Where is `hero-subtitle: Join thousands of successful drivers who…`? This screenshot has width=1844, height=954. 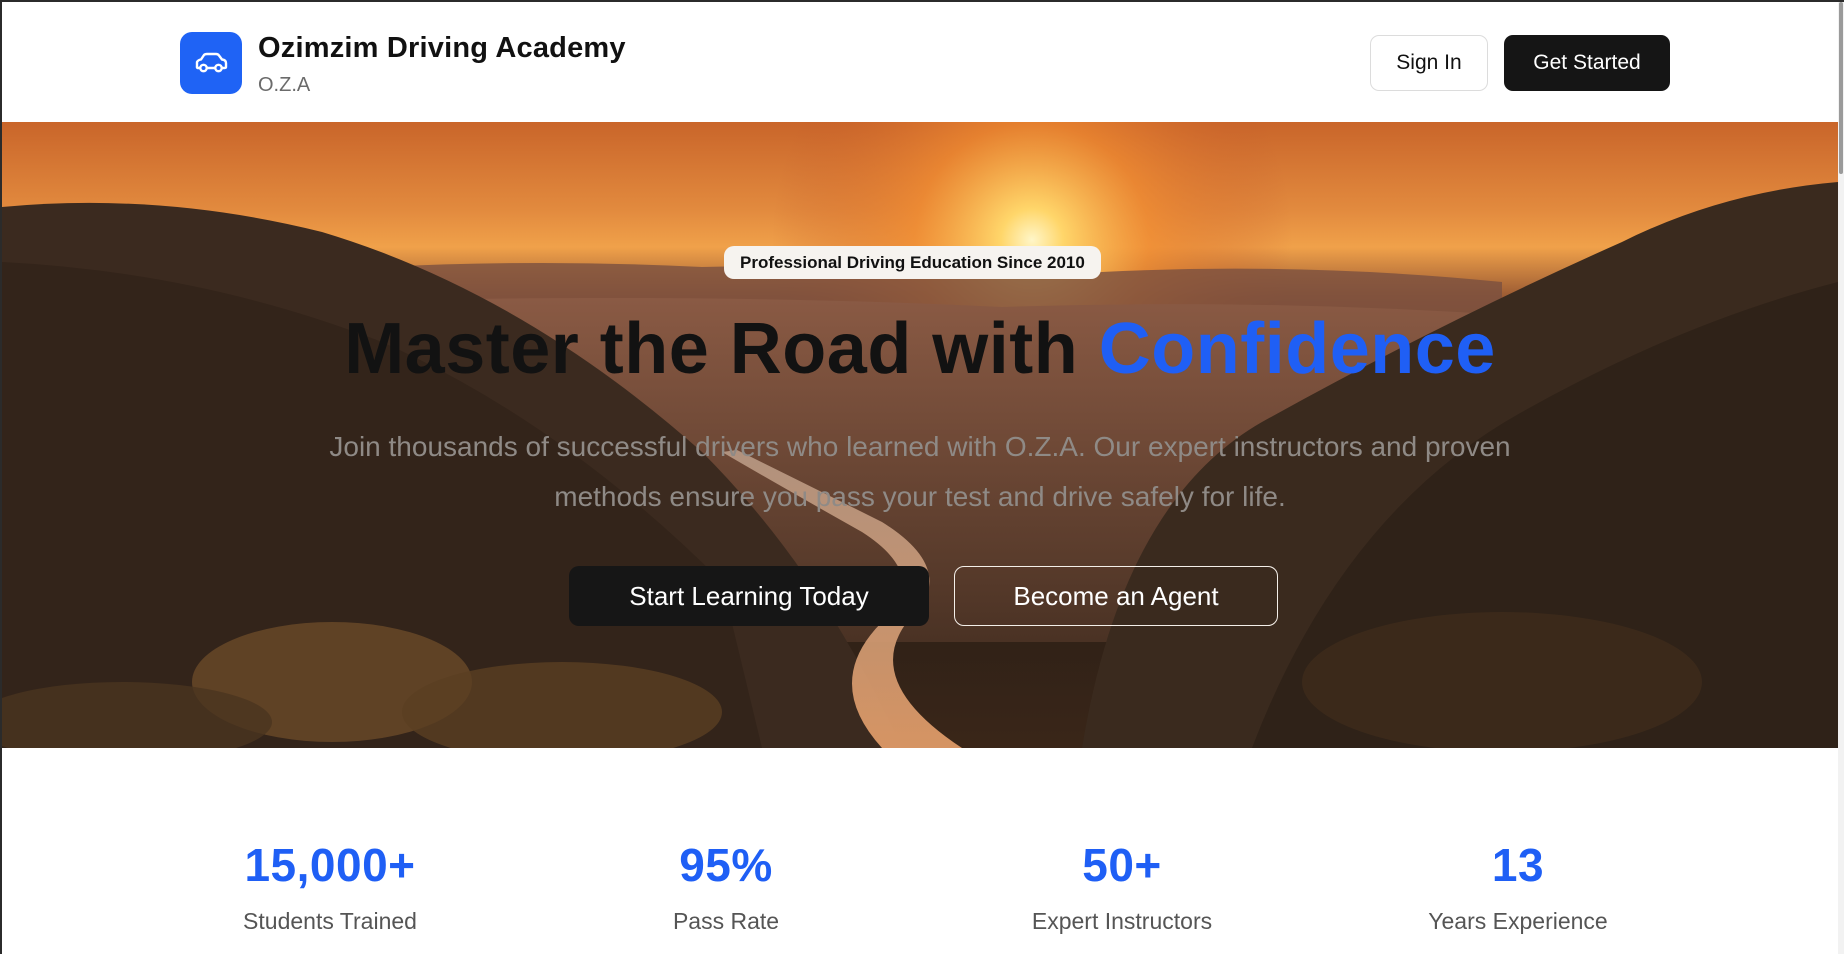
hero-subtitle: Join thousands of successful drivers who… is located at coordinates (920, 471).